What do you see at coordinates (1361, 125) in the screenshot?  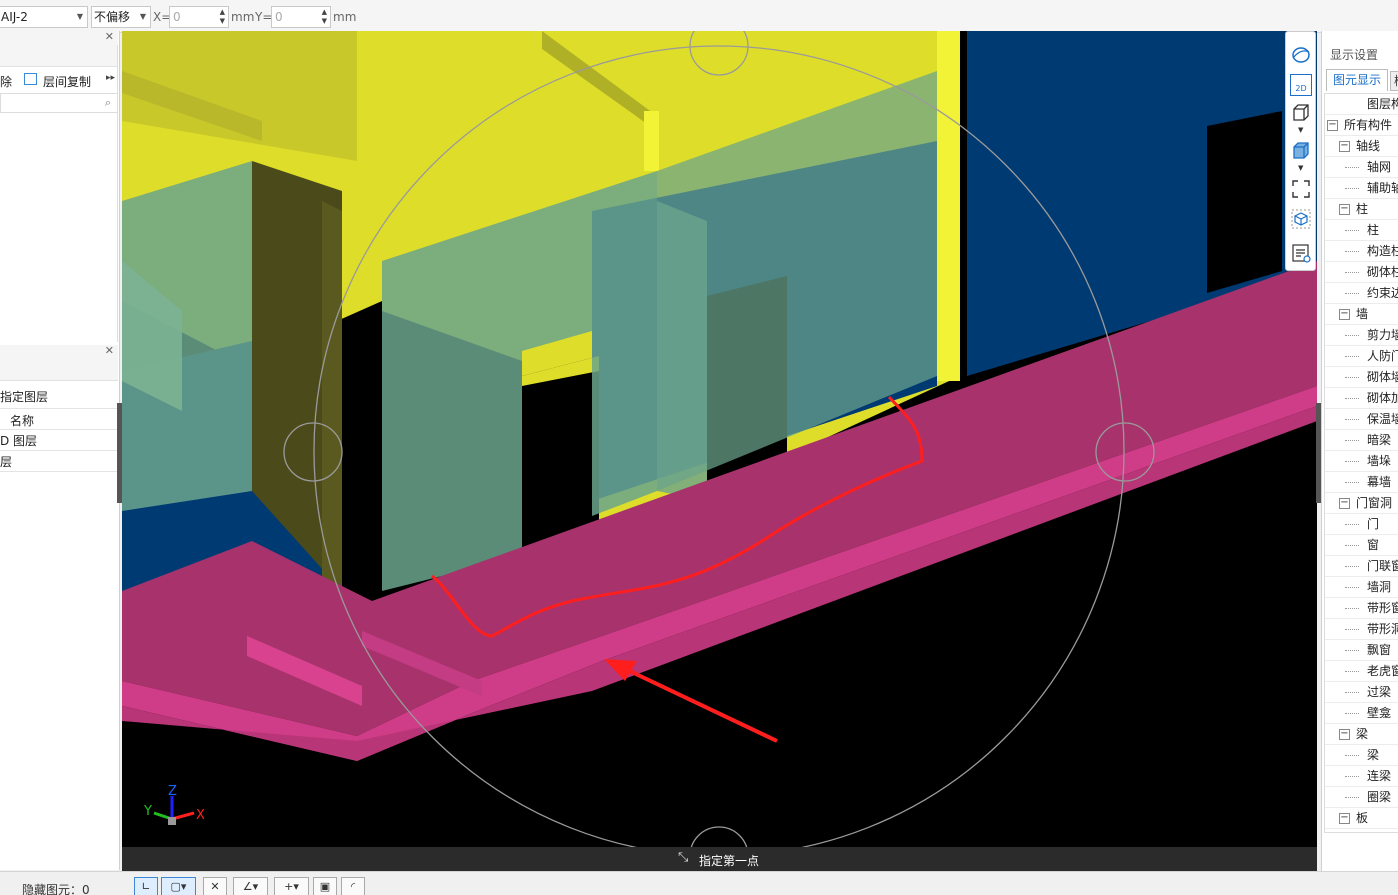 I see `tree-item: − 所有构件` at bounding box center [1361, 125].